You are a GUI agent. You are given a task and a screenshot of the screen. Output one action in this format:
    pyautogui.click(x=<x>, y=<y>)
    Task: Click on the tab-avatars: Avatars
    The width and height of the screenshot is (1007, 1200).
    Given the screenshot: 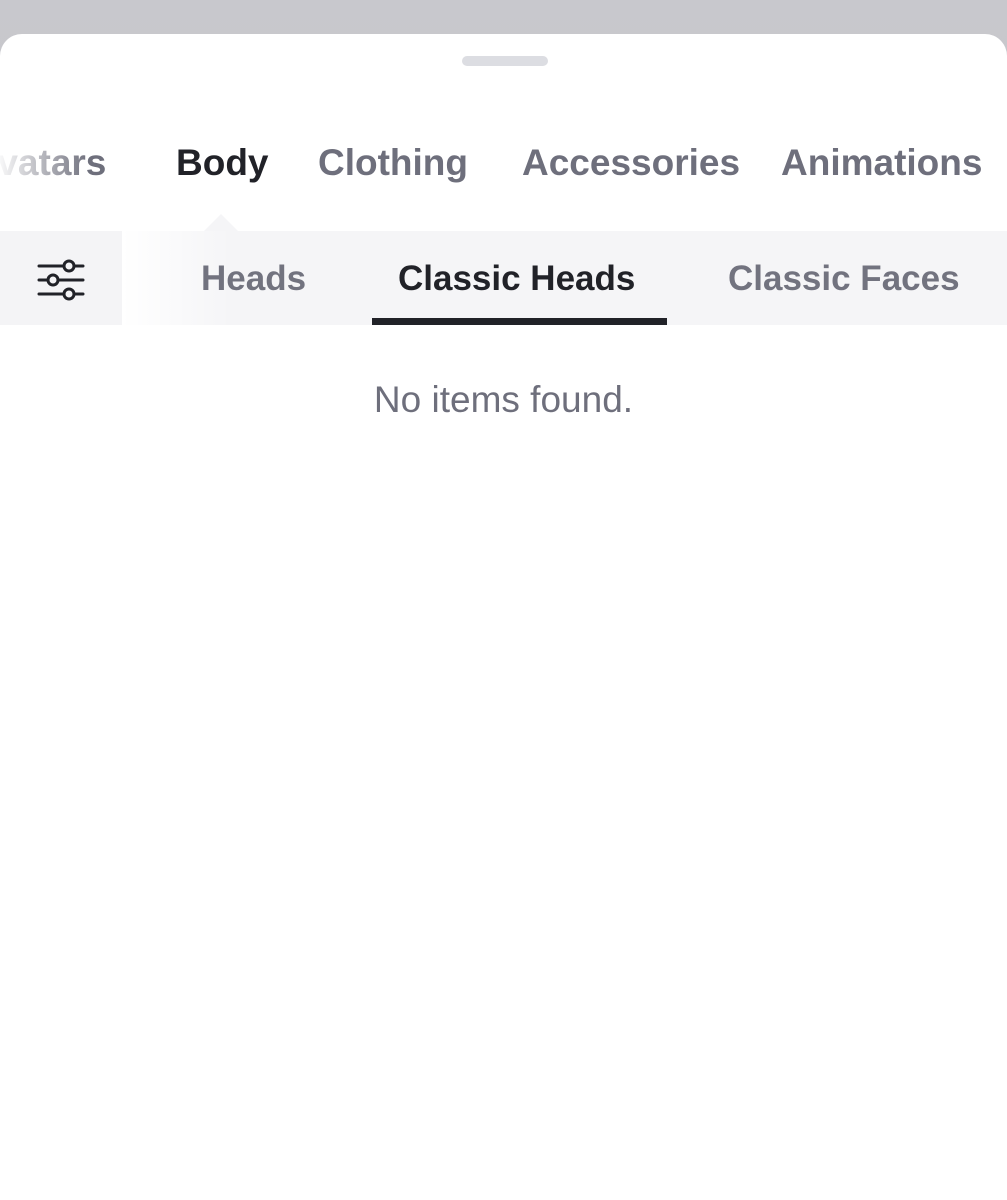 What is the action you would take?
    pyautogui.click(x=53, y=163)
    